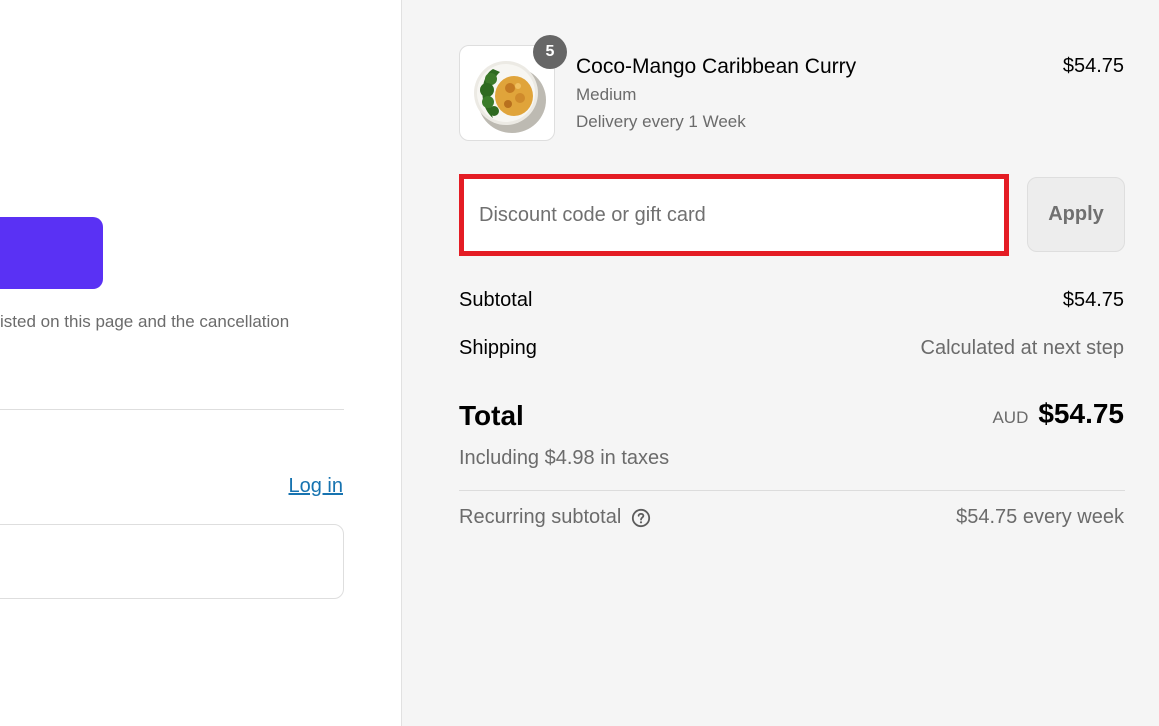  What do you see at coordinates (316, 486) in the screenshot?
I see `log-in-link: Log in` at bounding box center [316, 486].